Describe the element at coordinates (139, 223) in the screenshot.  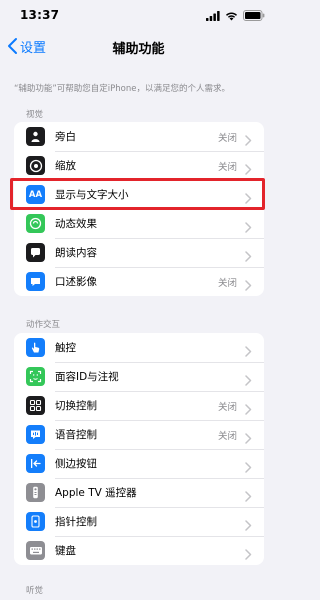
I see `row-motion: 动态效果` at that location.